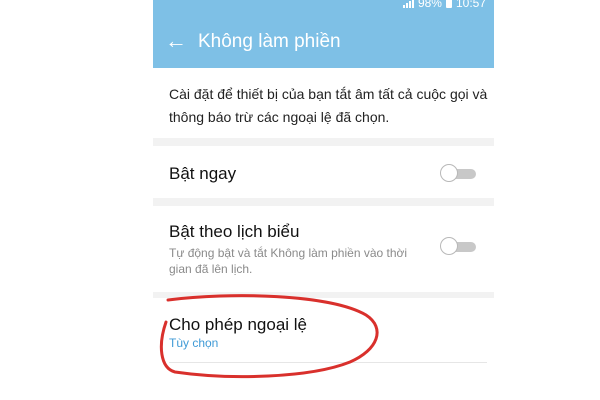  Describe the element at coordinates (470, 5) in the screenshot. I see `clock: 10:57` at that location.